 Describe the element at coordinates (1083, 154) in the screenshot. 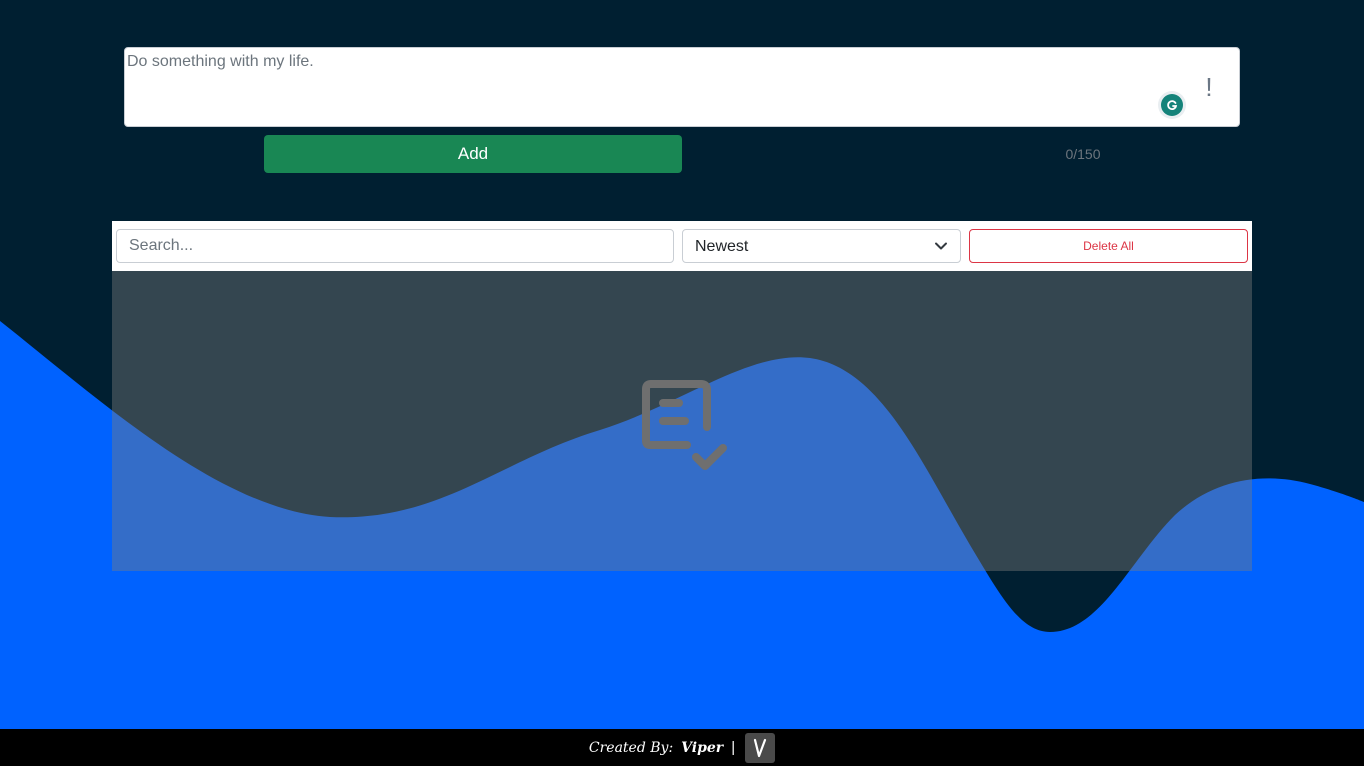

I see `char-counter: 0/150` at that location.